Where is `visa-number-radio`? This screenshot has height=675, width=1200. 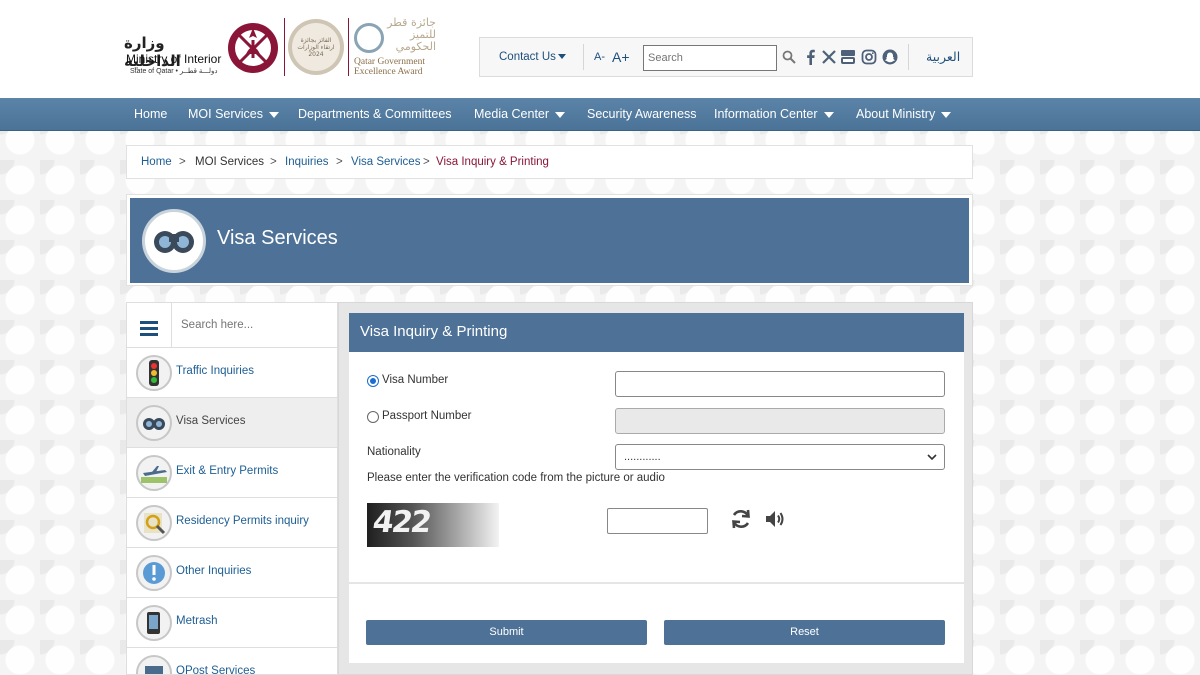
visa-number-radio is located at coordinates (373, 381).